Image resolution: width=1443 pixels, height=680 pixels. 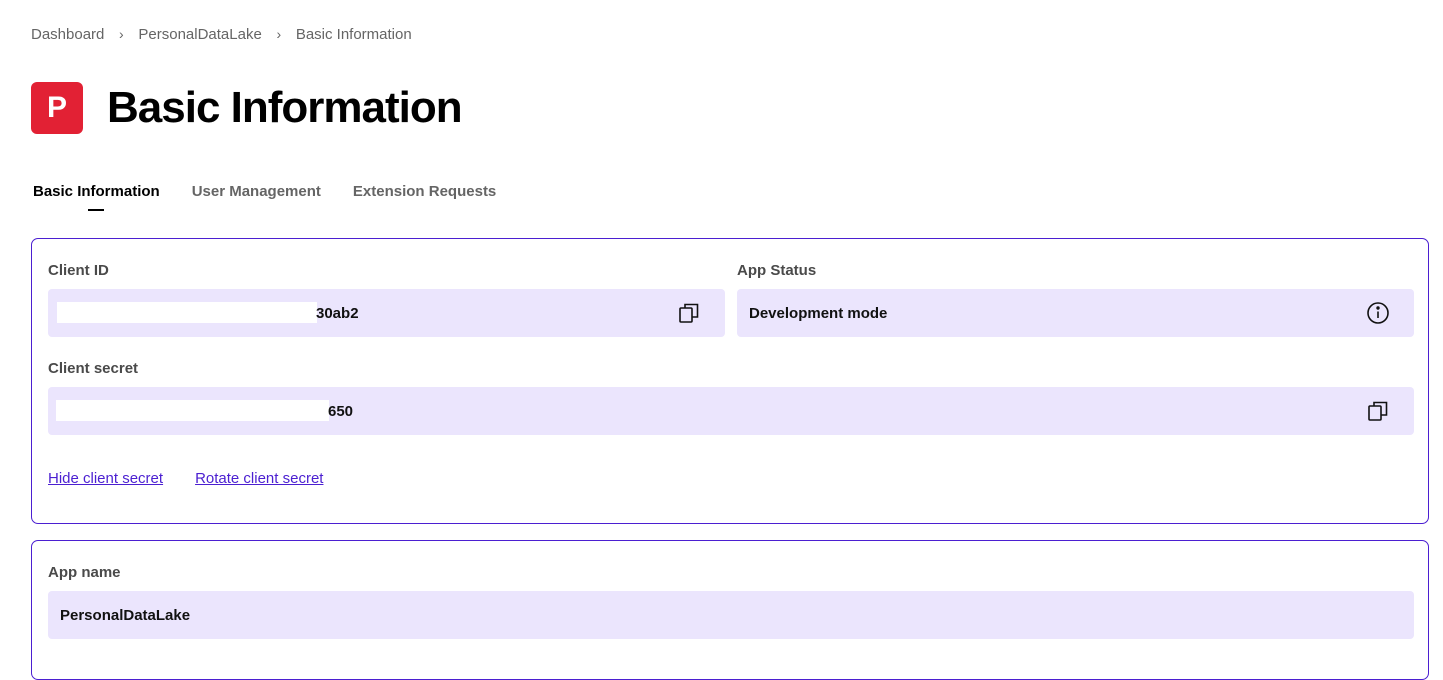 What do you see at coordinates (337, 313) in the screenshot?
I see `client-id-value: 30ab2` at bounding box center [337, 313].